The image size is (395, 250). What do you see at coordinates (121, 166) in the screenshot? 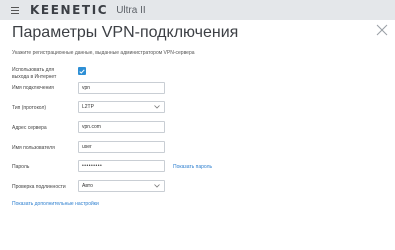
I see `password-input: •••••••••` at bounding box center [121, 166].